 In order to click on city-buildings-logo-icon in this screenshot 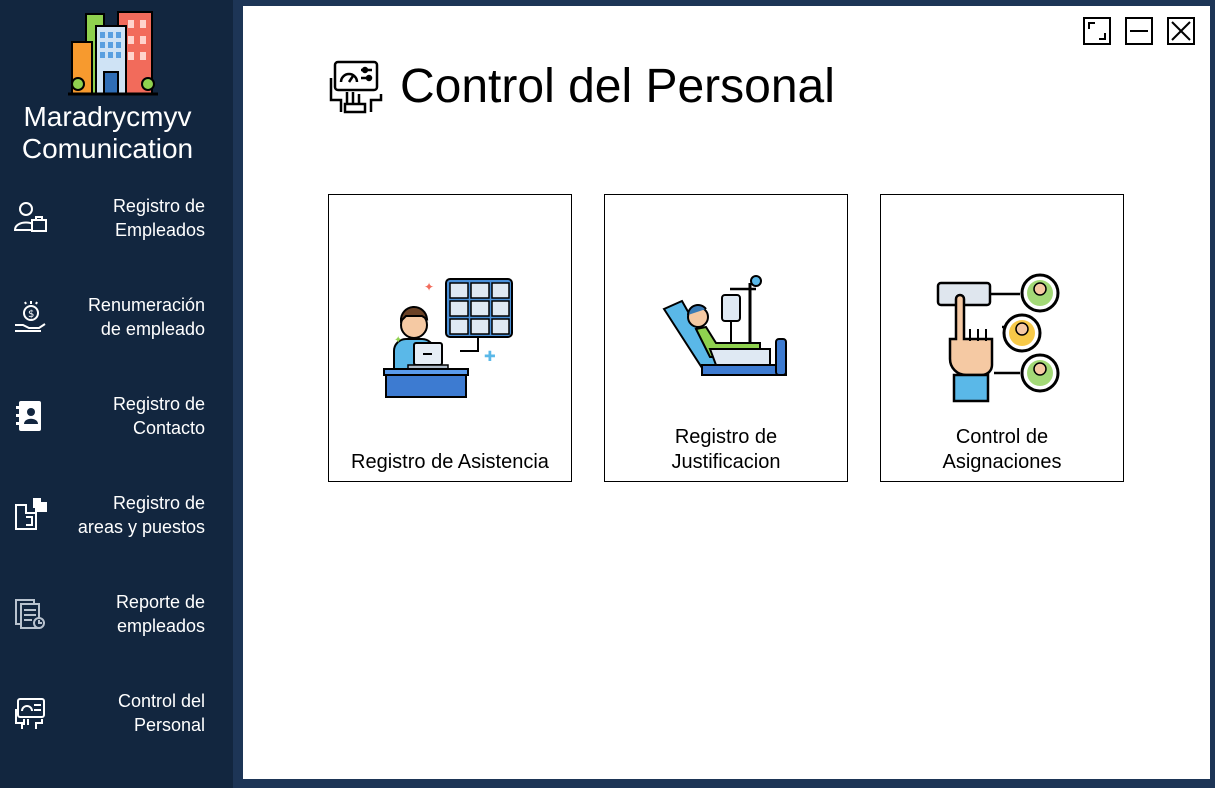, I will do `click(113, 53)`.